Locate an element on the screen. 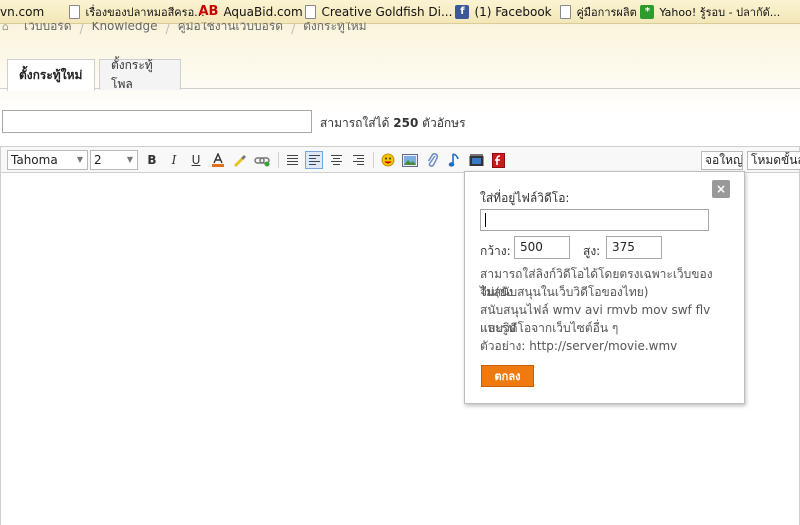 This screenshot has width=800, height=525. width-label: กว้าง: is located at coordinates (495, 251).